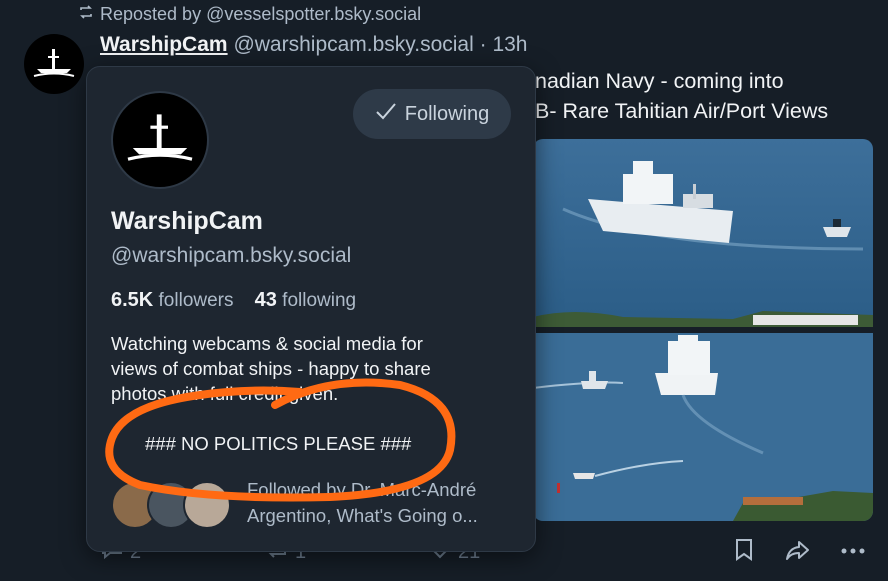  What do you see at coordinates (187, 221) in the screenshot?
I see `profile-display-name: WarshipCam` at bounding box center [187, 221].